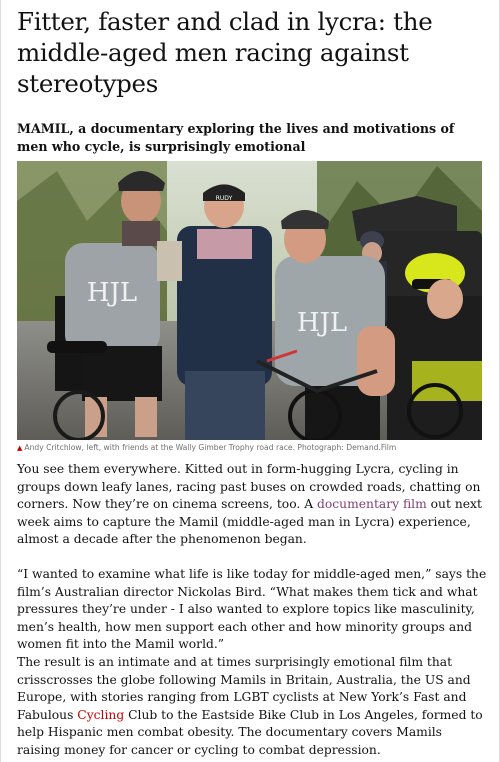 The image size is (500, 762). What do you see at coordinates (224, 198) in the screenshot?
I see `cap-logo-text: RUDY` at bounding box center [224, 198].